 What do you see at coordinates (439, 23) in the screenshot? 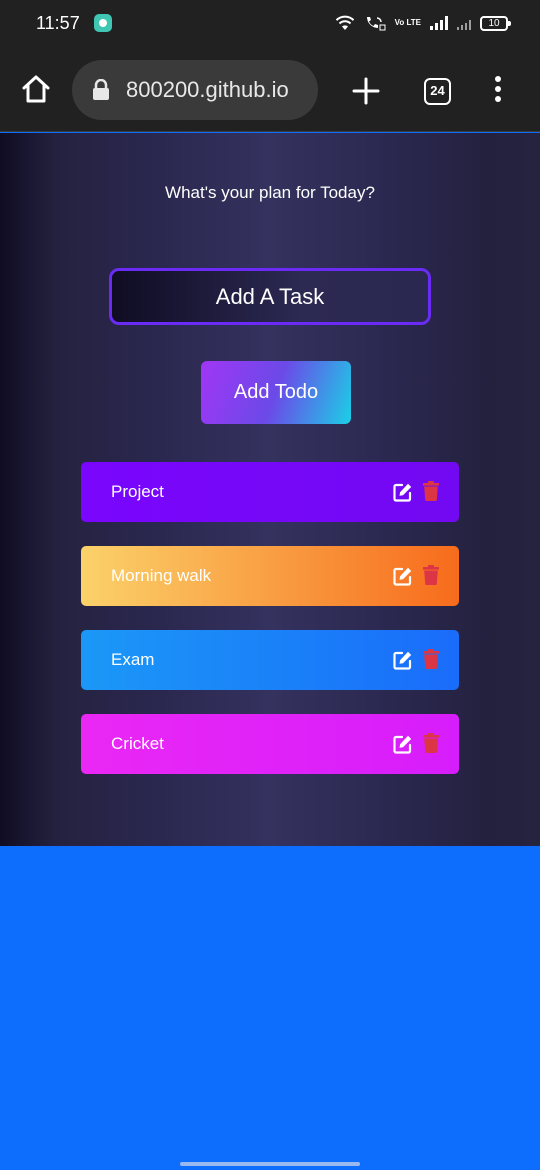
I see `signal-icon` at bounding box center [439, 23].